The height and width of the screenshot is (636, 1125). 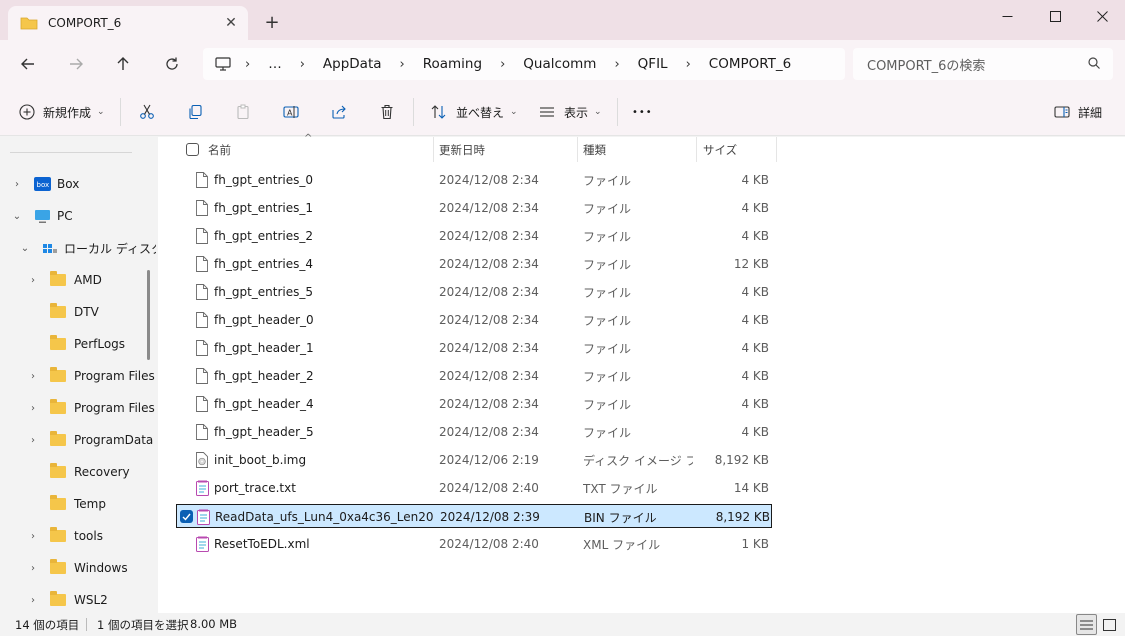 I want to click on more-options-button: •••, so click(x=642, y=112).